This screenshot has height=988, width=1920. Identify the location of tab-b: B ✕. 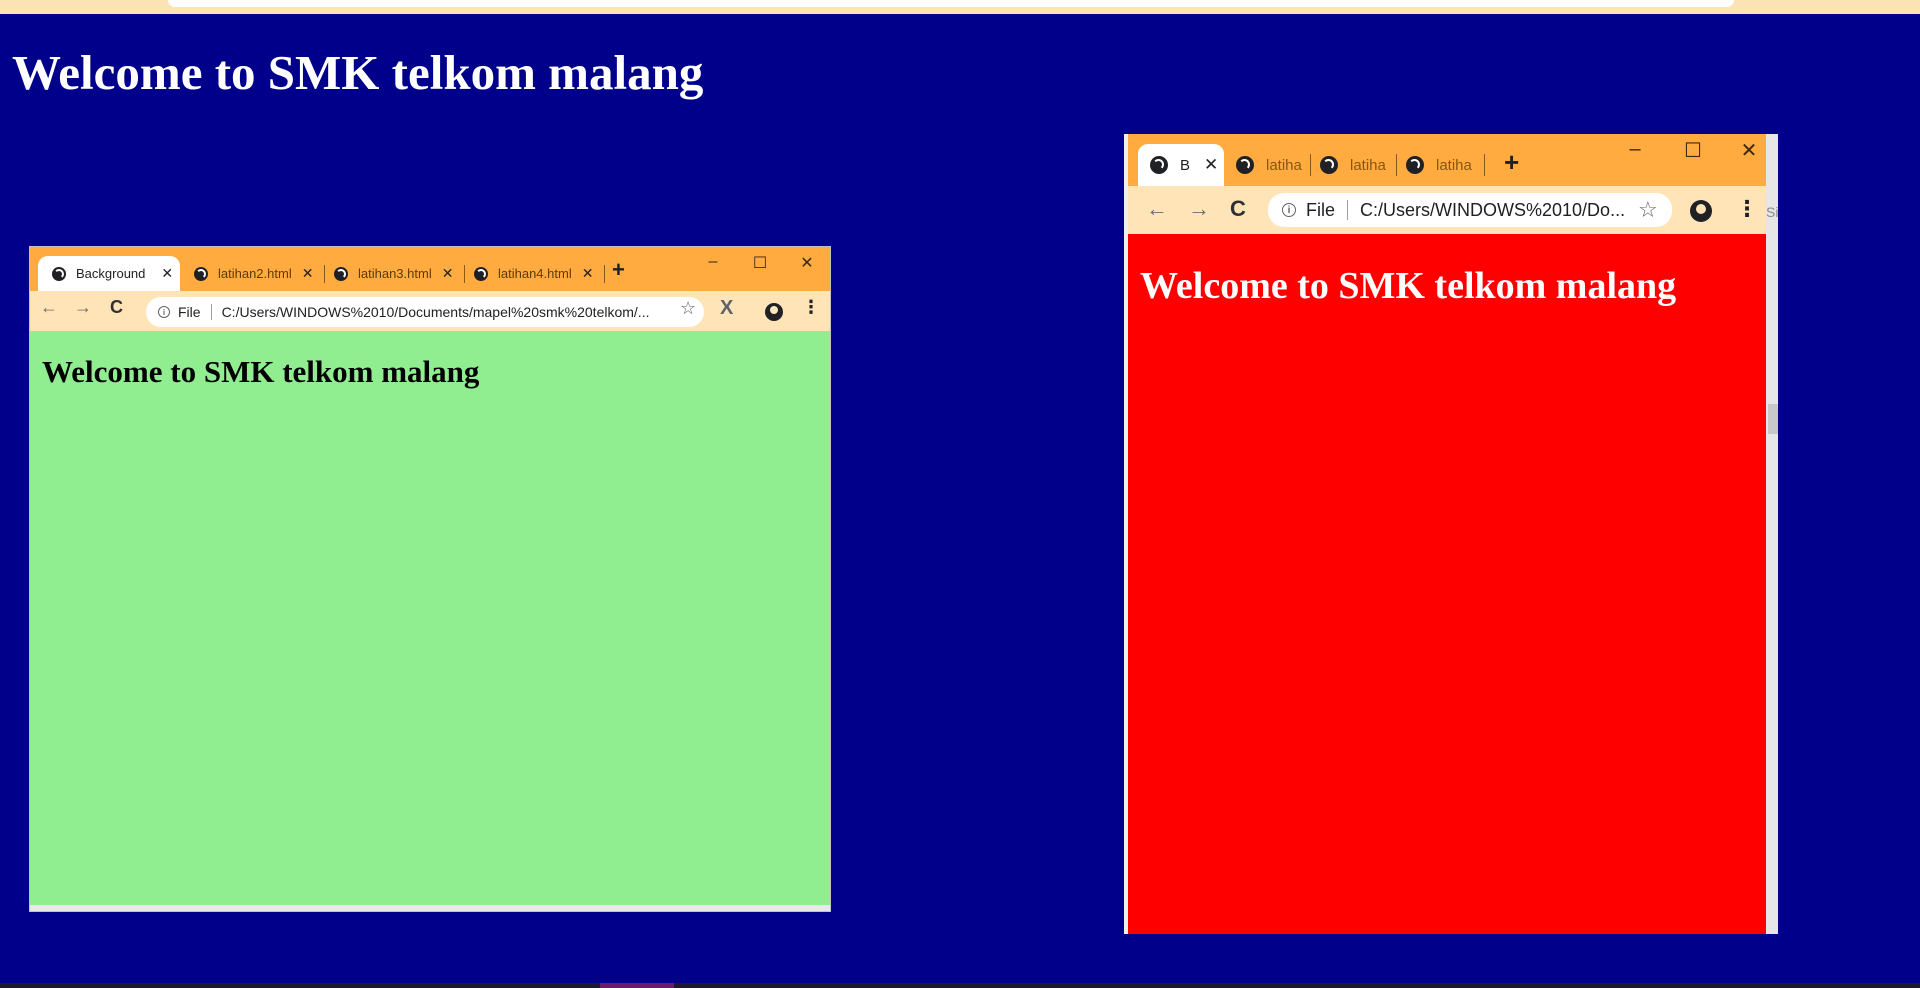
(1181, 165).